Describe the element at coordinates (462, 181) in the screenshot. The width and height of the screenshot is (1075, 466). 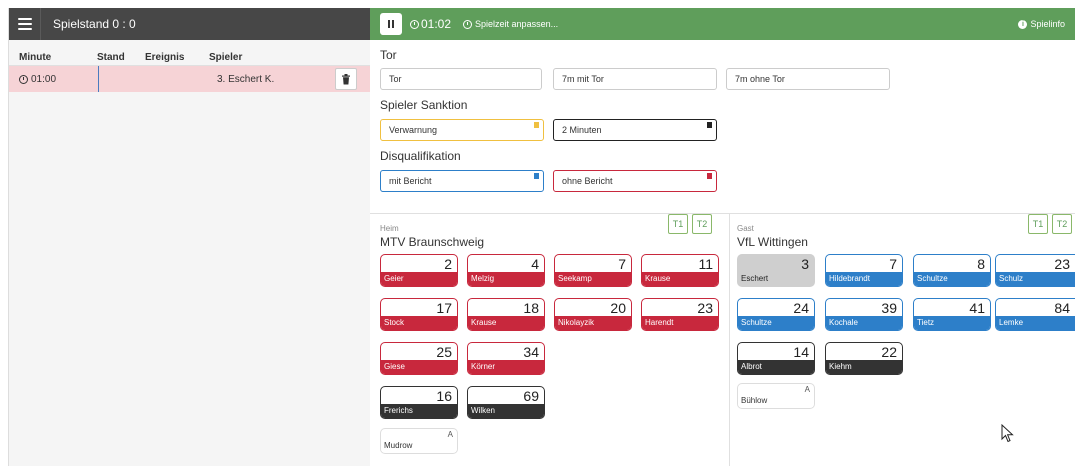
I see `disq-with-report-button: mit Bericht` at that location.